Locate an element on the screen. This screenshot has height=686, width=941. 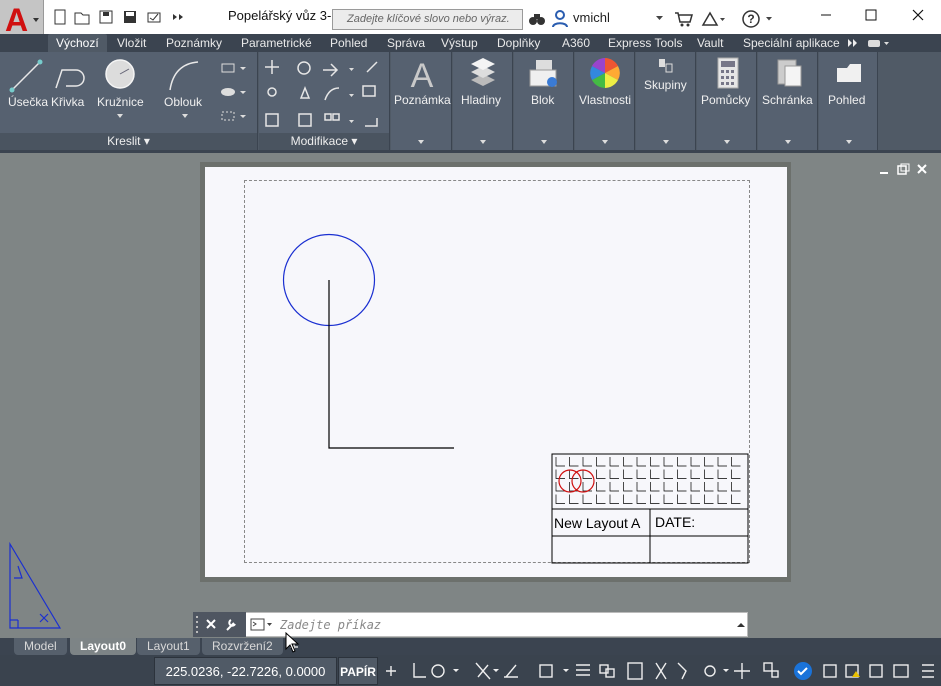
arc-tool-label: Oblouk is located at coordinates (183, 102).